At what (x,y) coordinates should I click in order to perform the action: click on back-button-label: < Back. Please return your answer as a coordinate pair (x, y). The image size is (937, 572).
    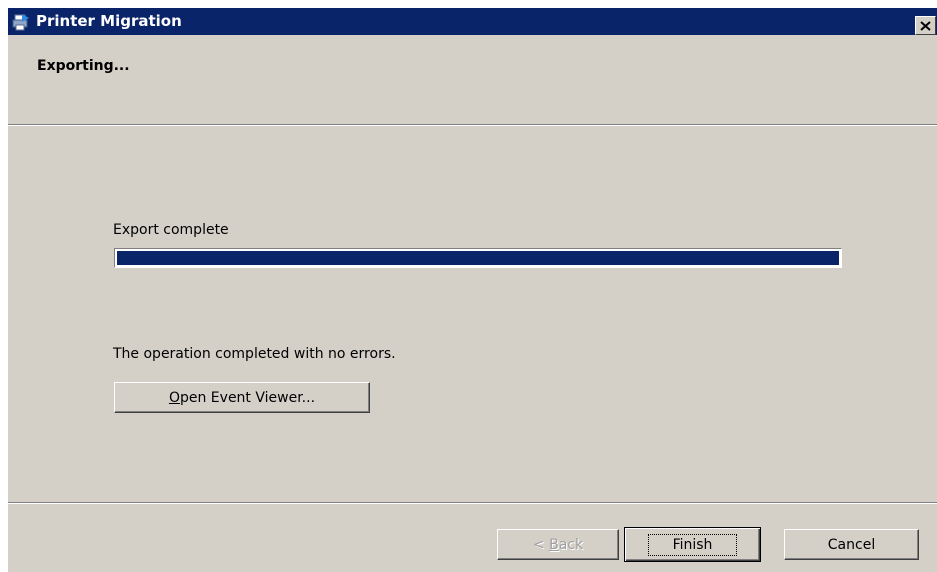
    Looking at the image, I should click on (558, 544).